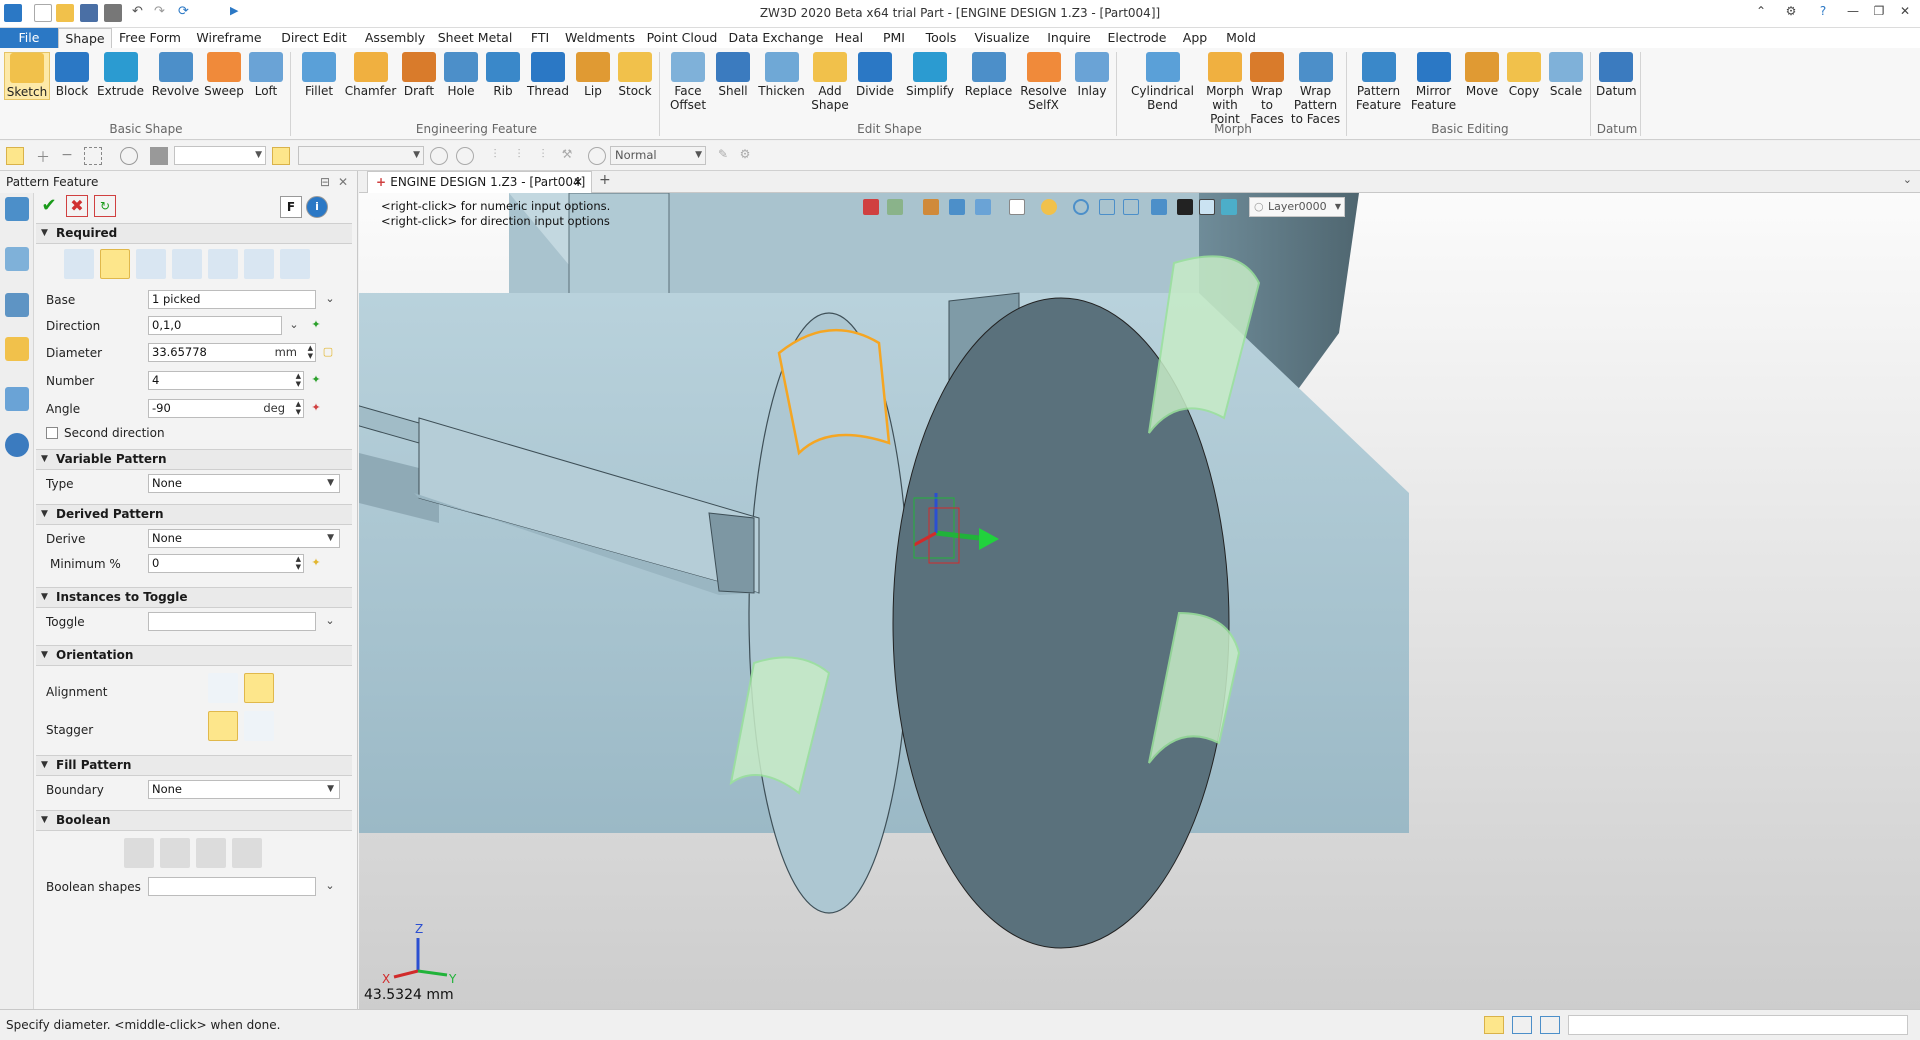 The width and height of the screenshot is (1920, 1040). I want to click on ribbon-fillet-button: Fillet, so click(319, 75).